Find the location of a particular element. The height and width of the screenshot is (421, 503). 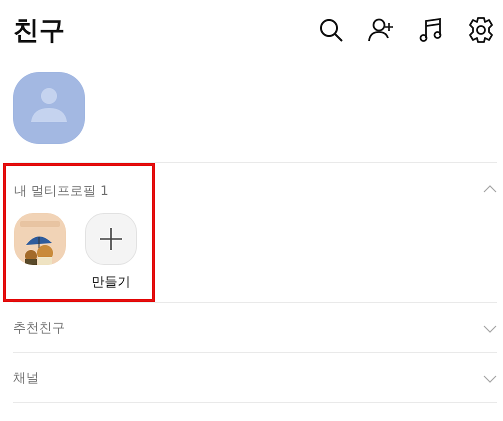

create-button is located at coordinates (111, 239).